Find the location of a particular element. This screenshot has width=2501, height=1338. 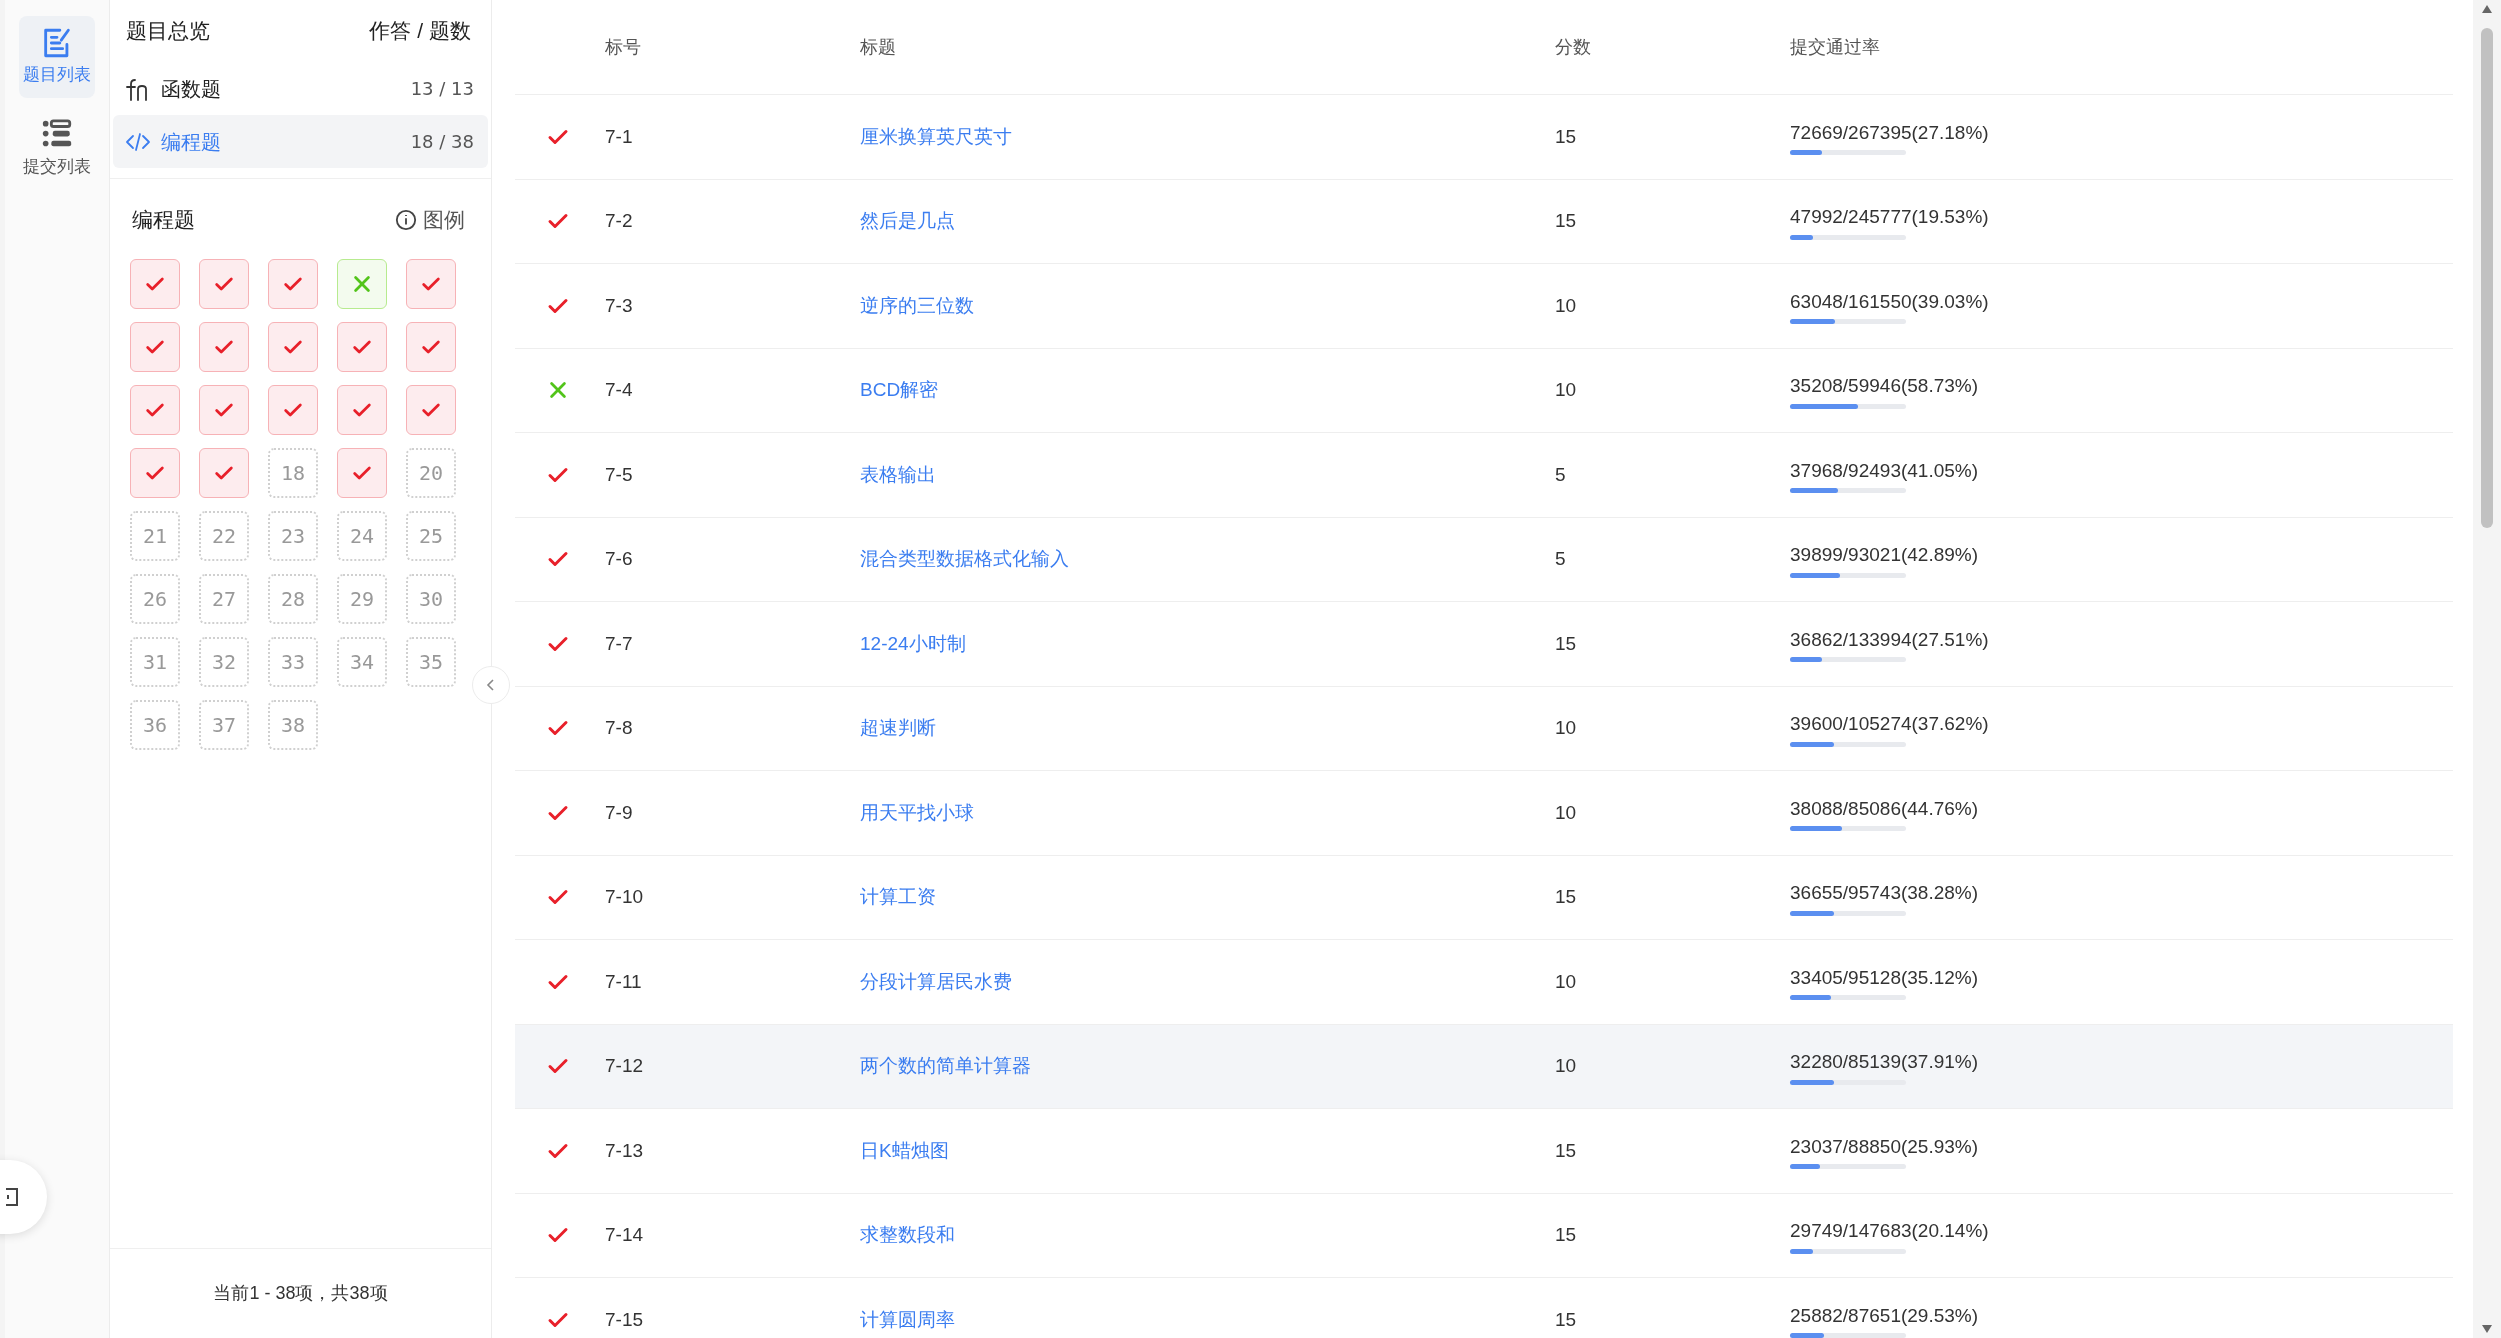

table-cell-text: 7-4 is located at coordinates (619, 390).